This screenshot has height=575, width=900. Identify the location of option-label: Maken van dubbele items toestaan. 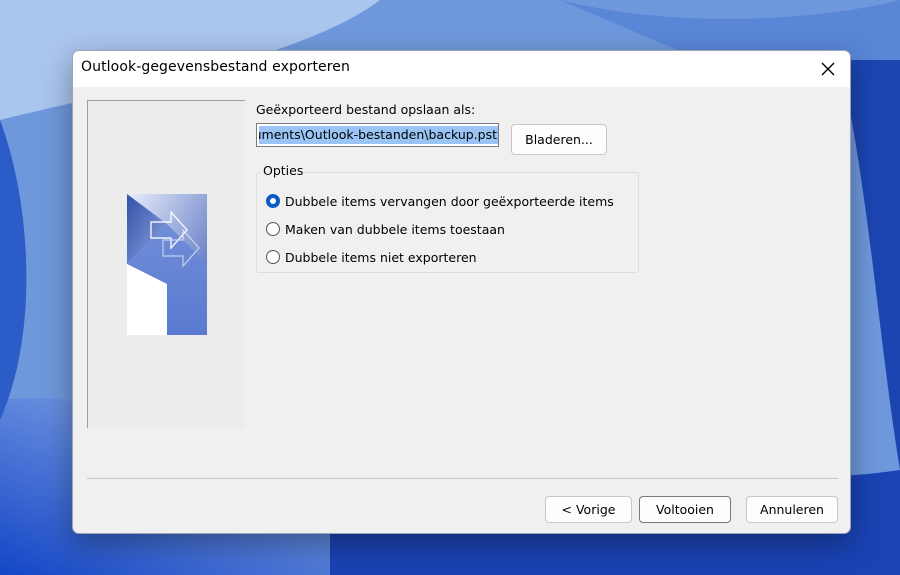
(395, 229).